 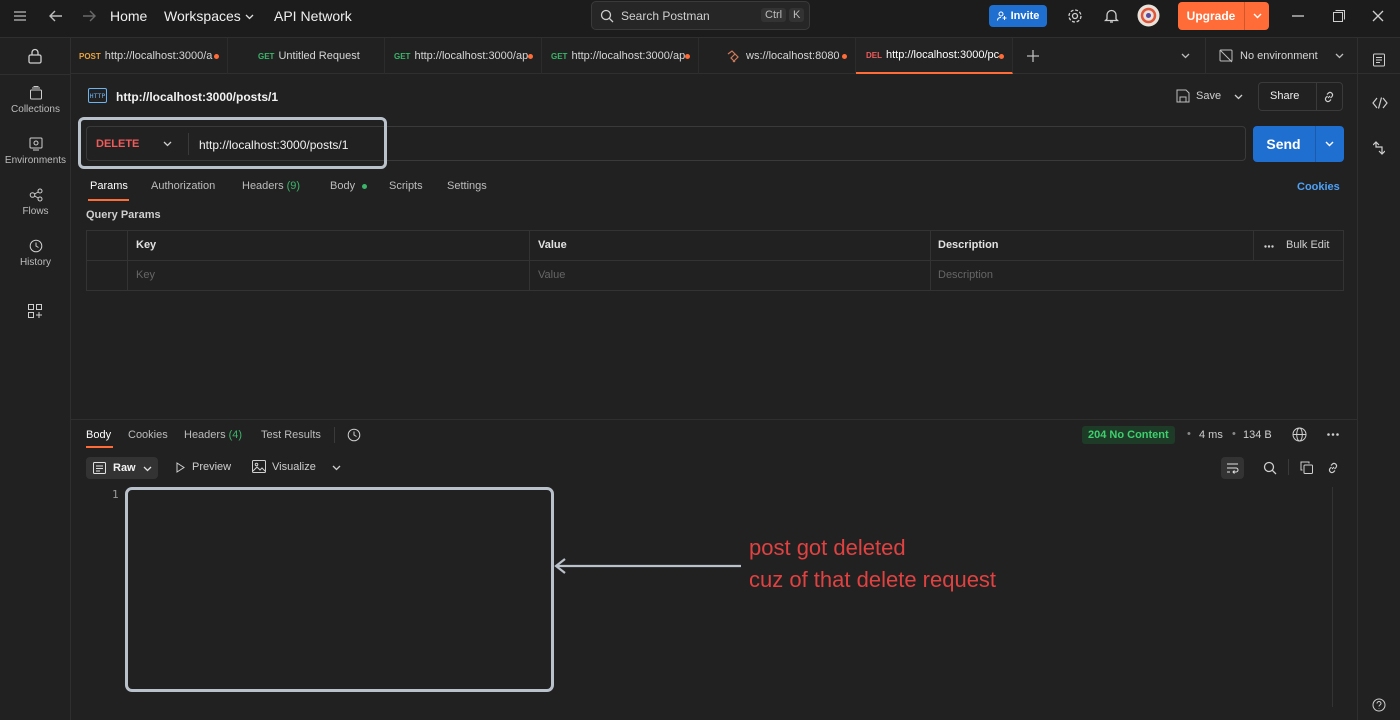 I want to click on docs-icon, so click(x=1379, y=60).